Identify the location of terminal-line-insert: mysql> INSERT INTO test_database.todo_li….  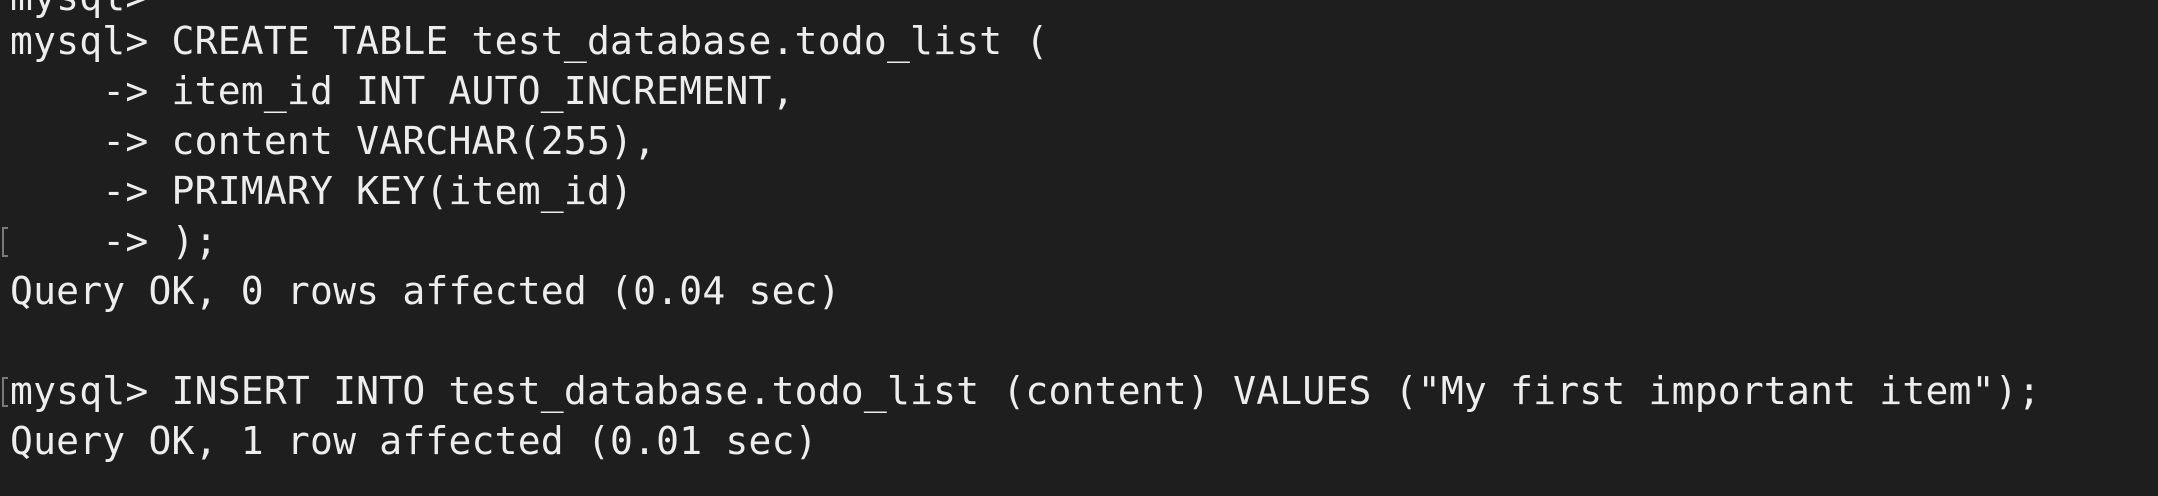
(1025, 391).